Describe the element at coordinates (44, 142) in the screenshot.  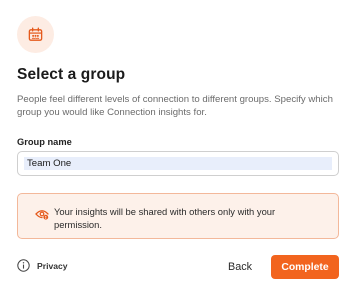
I see `group-name-label: Group name` at that location.